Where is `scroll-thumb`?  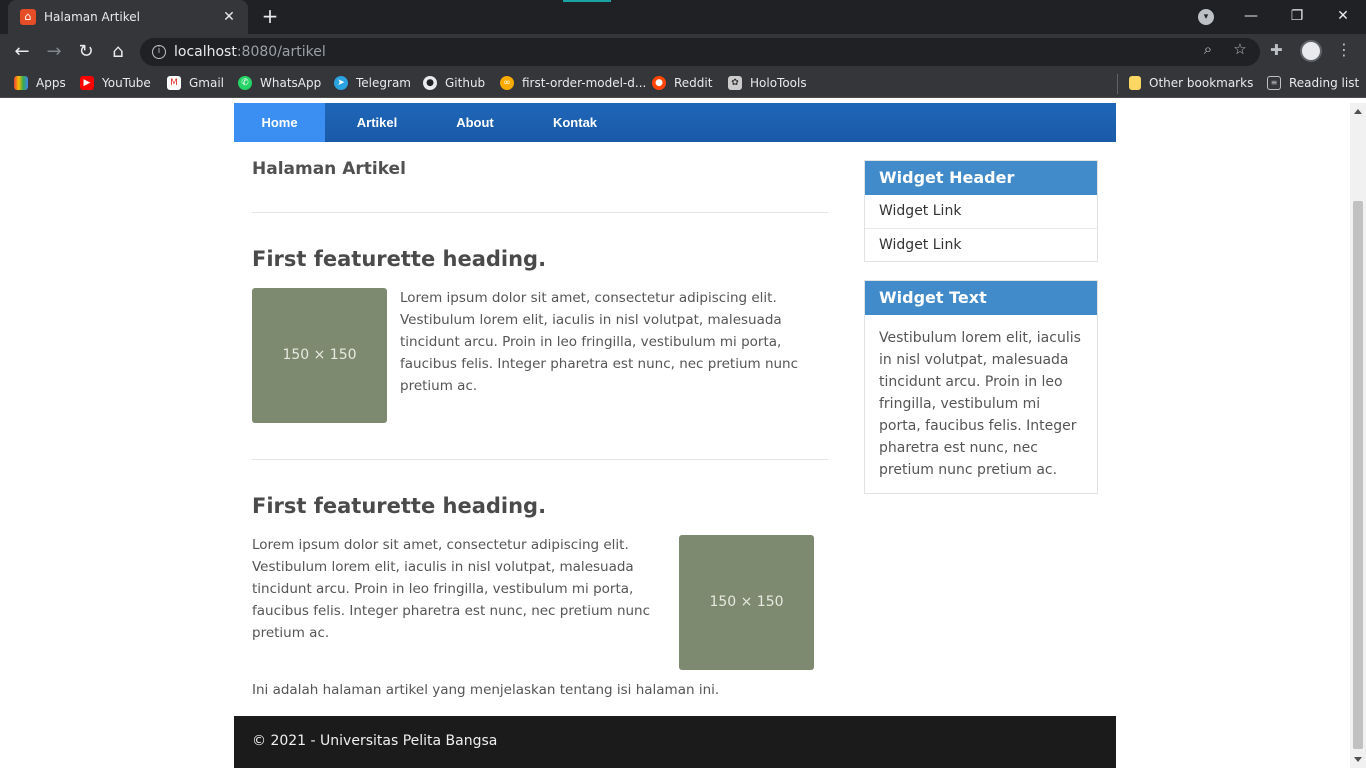 scroll-thumb is located at coordinates (1358, 475).